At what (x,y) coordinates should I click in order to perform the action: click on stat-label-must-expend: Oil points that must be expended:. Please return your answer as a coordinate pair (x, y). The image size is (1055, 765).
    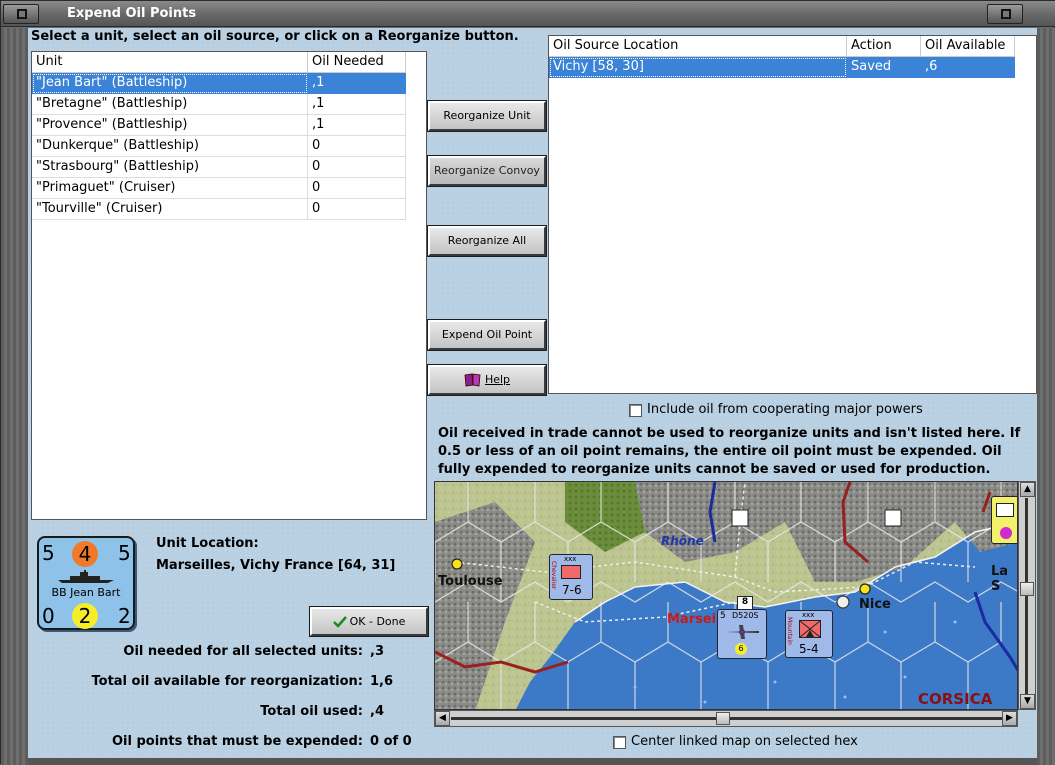
    Looking at the image, I should click on (237, 741).